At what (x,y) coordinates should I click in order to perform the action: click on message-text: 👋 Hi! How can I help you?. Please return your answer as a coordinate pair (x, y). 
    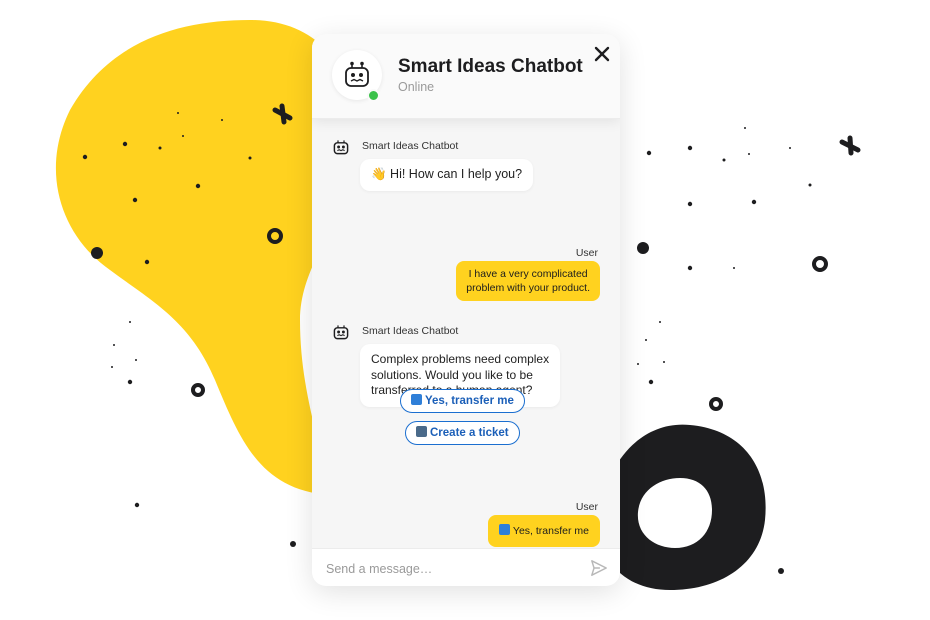
    Looking at the image, I should click on (447, 174).